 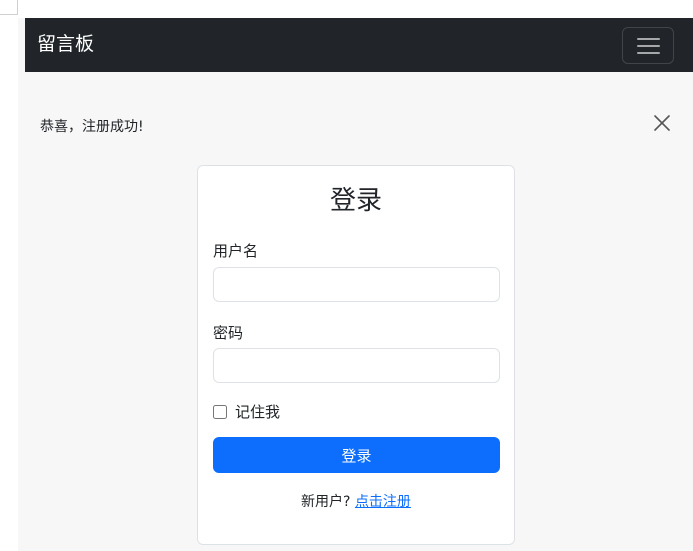 I want to click on username-input, so click(x=356, y=284).